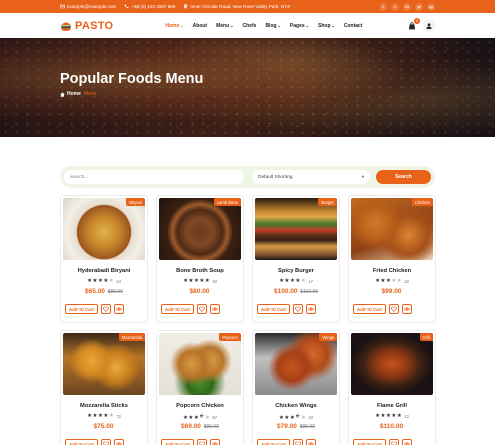 The image size is (495, 445). What do you see at coordinates (419, 6) in the screenshot?
I see `youtube-icon: yt` at bounding box center [419, 6].